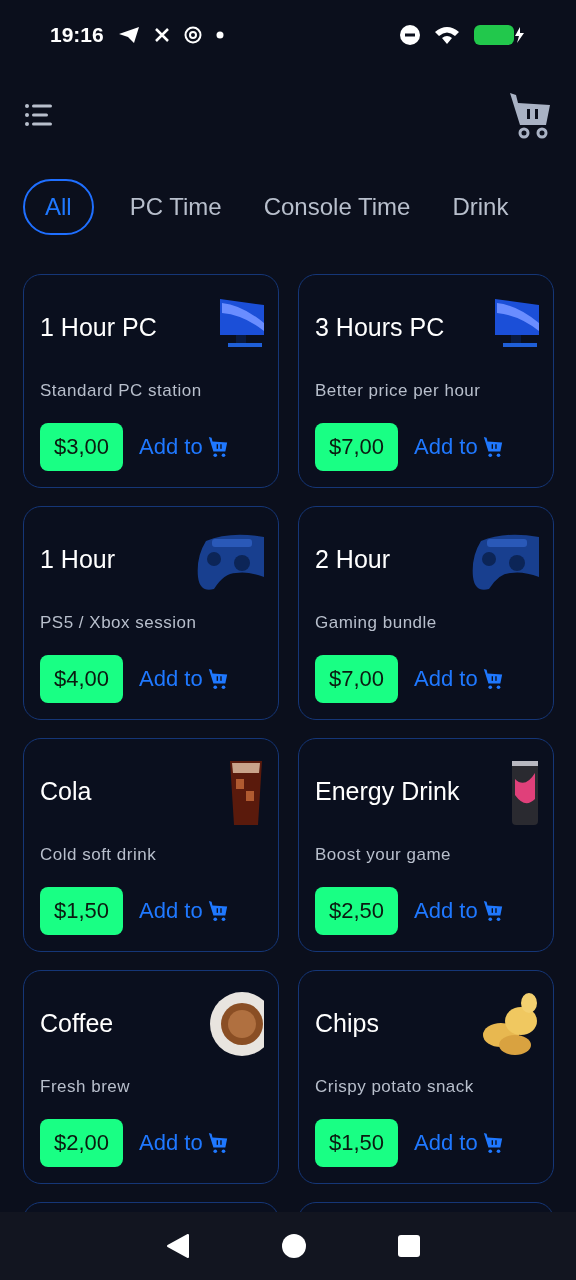 The width and height of the screenshot is (576, 1280). Describe the element at coordinates (337, 207) in the screenshot. I see `category-tab: Console Time` at that location.